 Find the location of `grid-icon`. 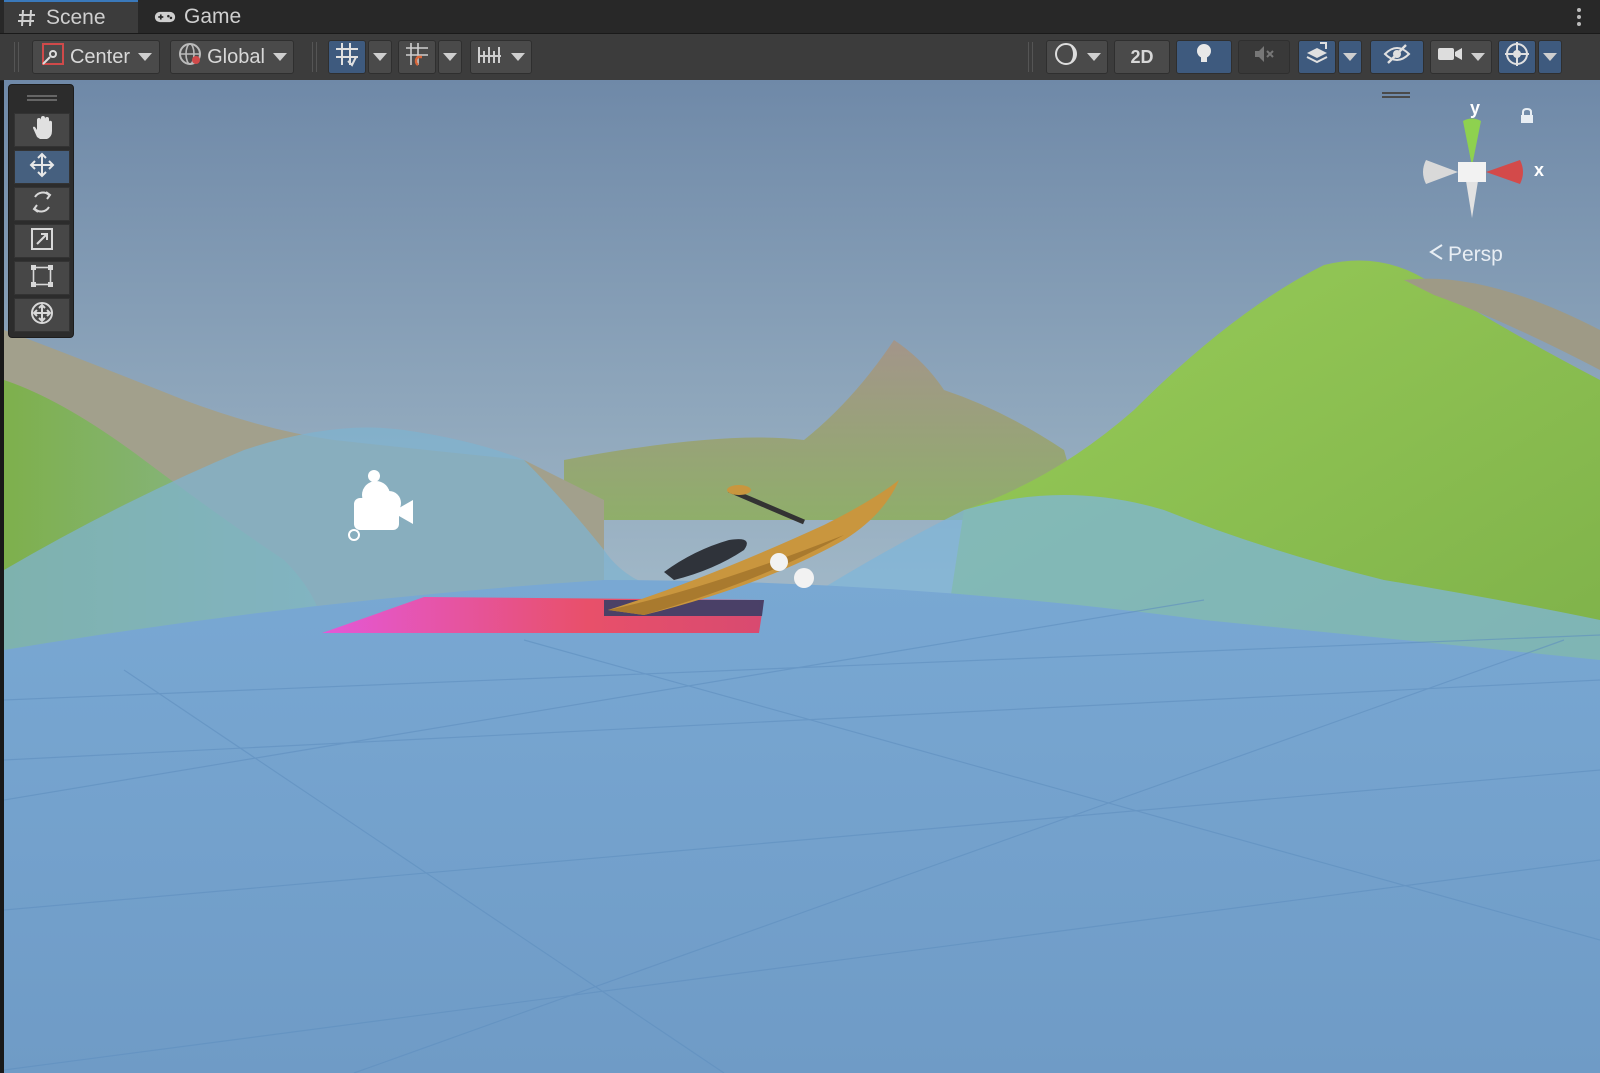

grid-icon is located at coordinates (347, 57).